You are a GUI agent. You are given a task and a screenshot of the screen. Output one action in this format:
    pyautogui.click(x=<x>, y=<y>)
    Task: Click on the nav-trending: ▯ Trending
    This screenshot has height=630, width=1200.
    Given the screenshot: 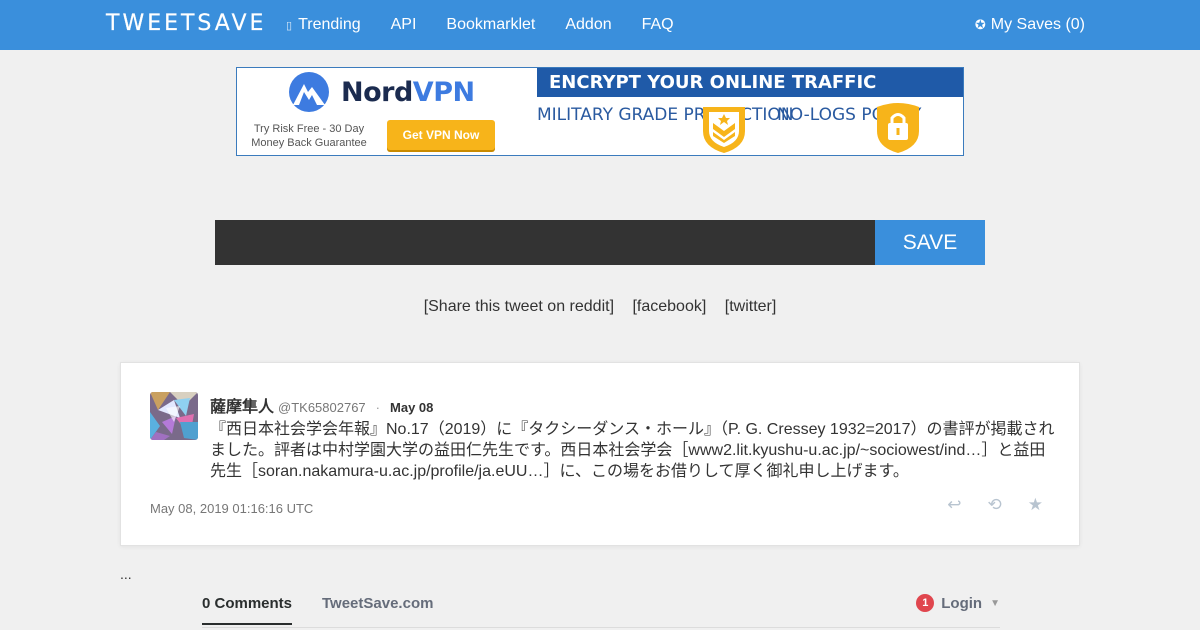 What is the action you would take?
    pyautogui.click(x=323, y=25)
    